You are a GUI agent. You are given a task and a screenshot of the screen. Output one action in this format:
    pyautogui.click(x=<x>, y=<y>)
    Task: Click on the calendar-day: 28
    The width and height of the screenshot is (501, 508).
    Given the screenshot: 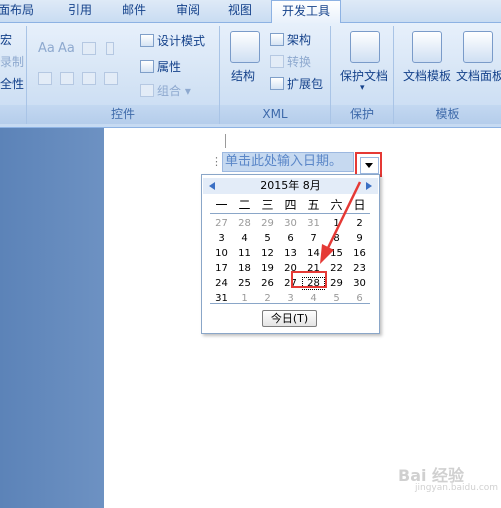 What is the action you would take?
    pyautogui.click(x=244, y=223)
    